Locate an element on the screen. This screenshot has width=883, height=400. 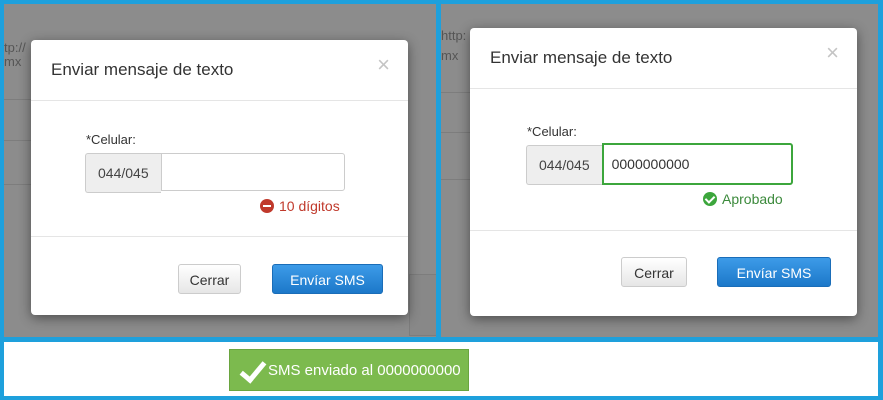
check-circle-icon is located at coordinates (710, 199).